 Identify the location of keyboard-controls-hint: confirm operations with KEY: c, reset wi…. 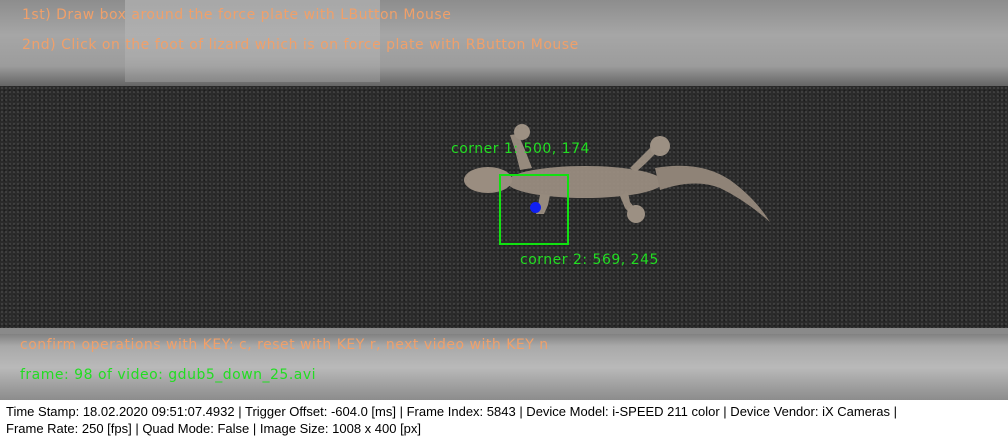
(284, 345).